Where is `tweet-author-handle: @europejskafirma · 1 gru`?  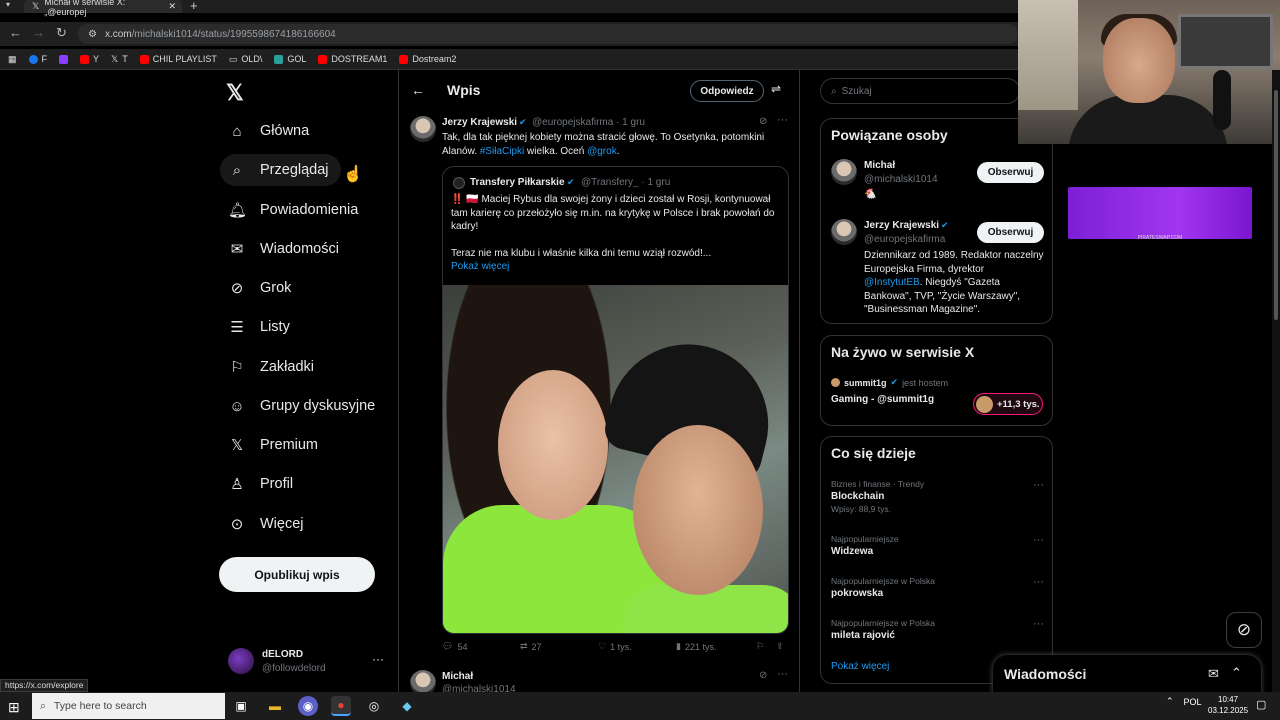 tweet-author-handle: @europejskafirma · 1 gru is located at coordinates (588, 122).